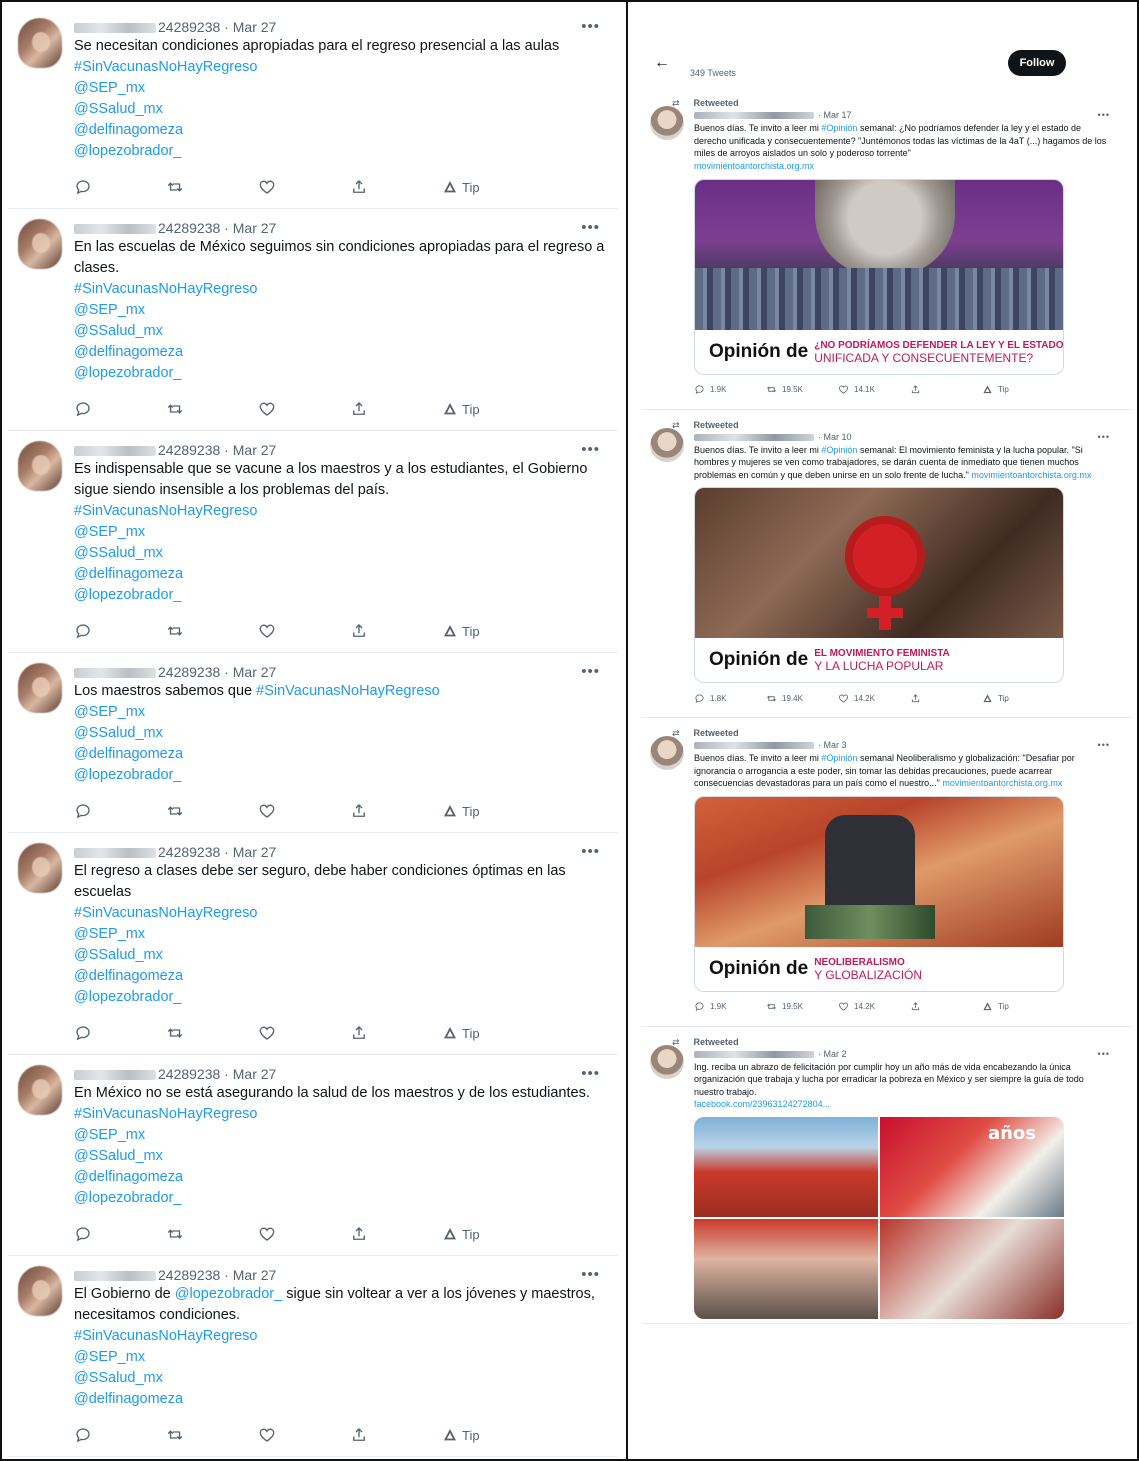  Describe the element at coordinates (879, 893) in the screenshot. I see `link-card: Opinión de NEOLIBERALISMO Y GLOBALIZACIÓN` at that location.